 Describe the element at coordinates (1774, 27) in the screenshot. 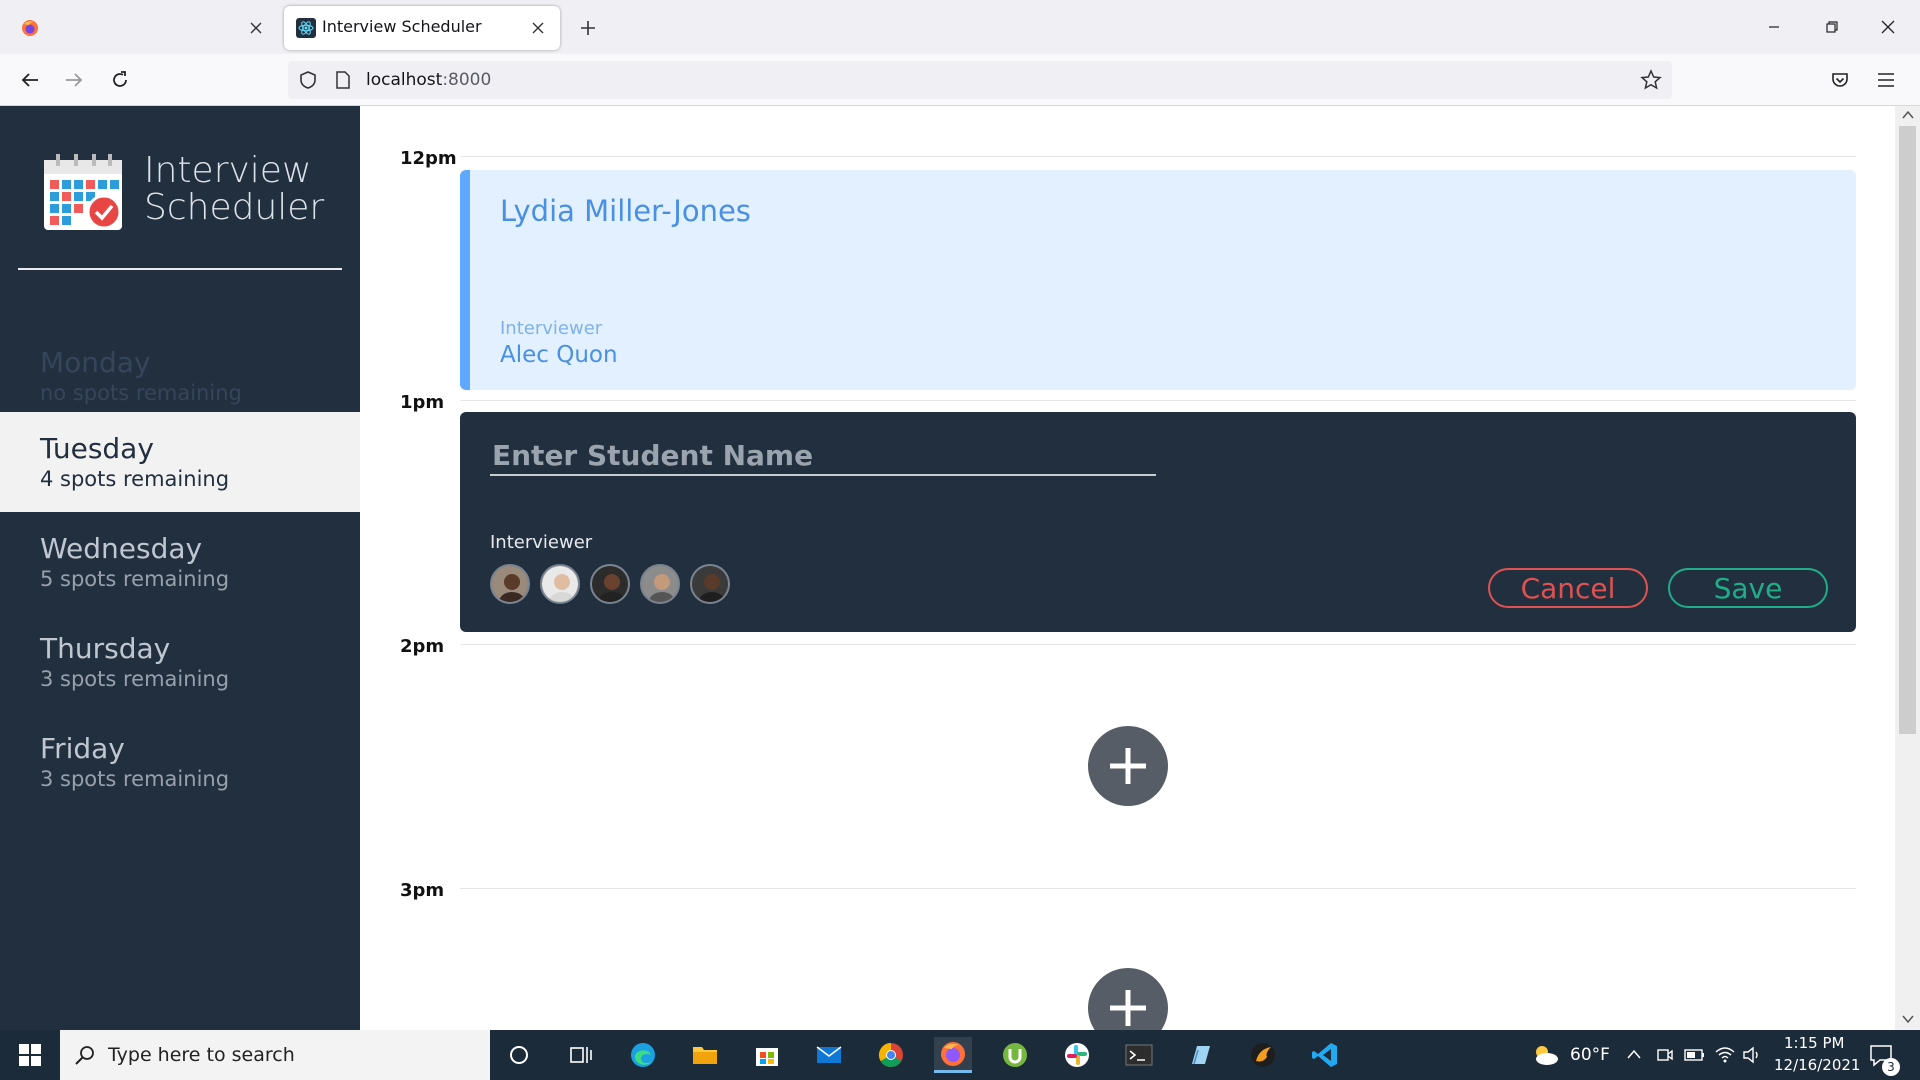

I see `minimize-button` at that location.